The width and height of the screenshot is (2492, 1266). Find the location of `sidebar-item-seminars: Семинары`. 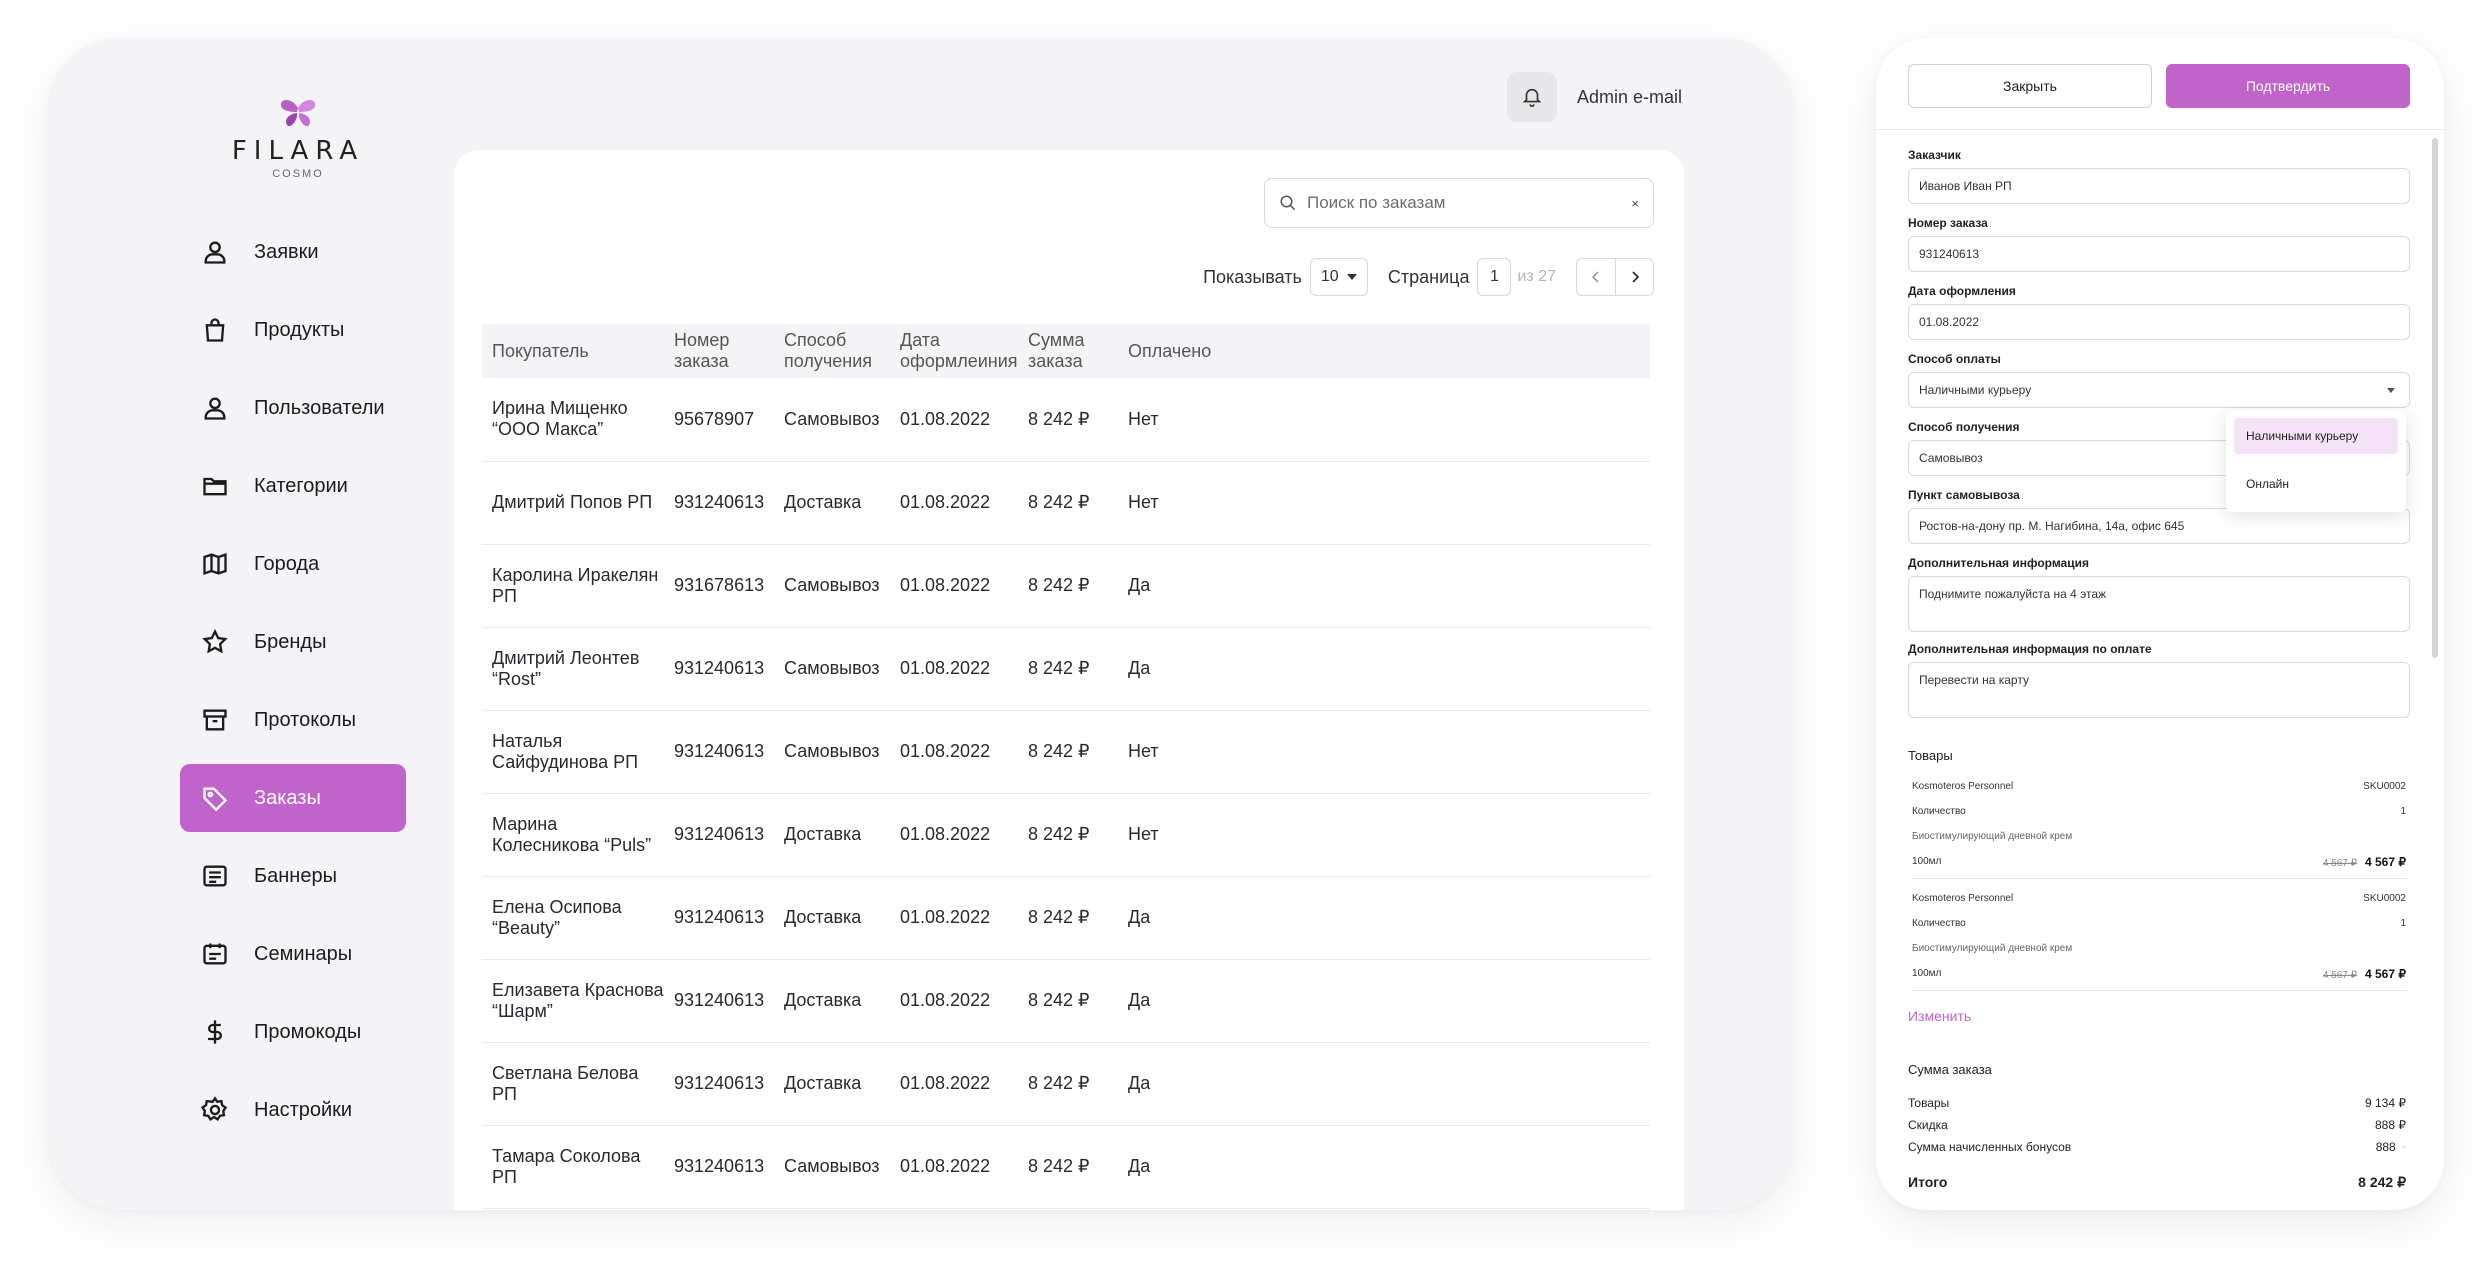

sidebar-item-seminars: Семинары is located at coordinates (293, 954).